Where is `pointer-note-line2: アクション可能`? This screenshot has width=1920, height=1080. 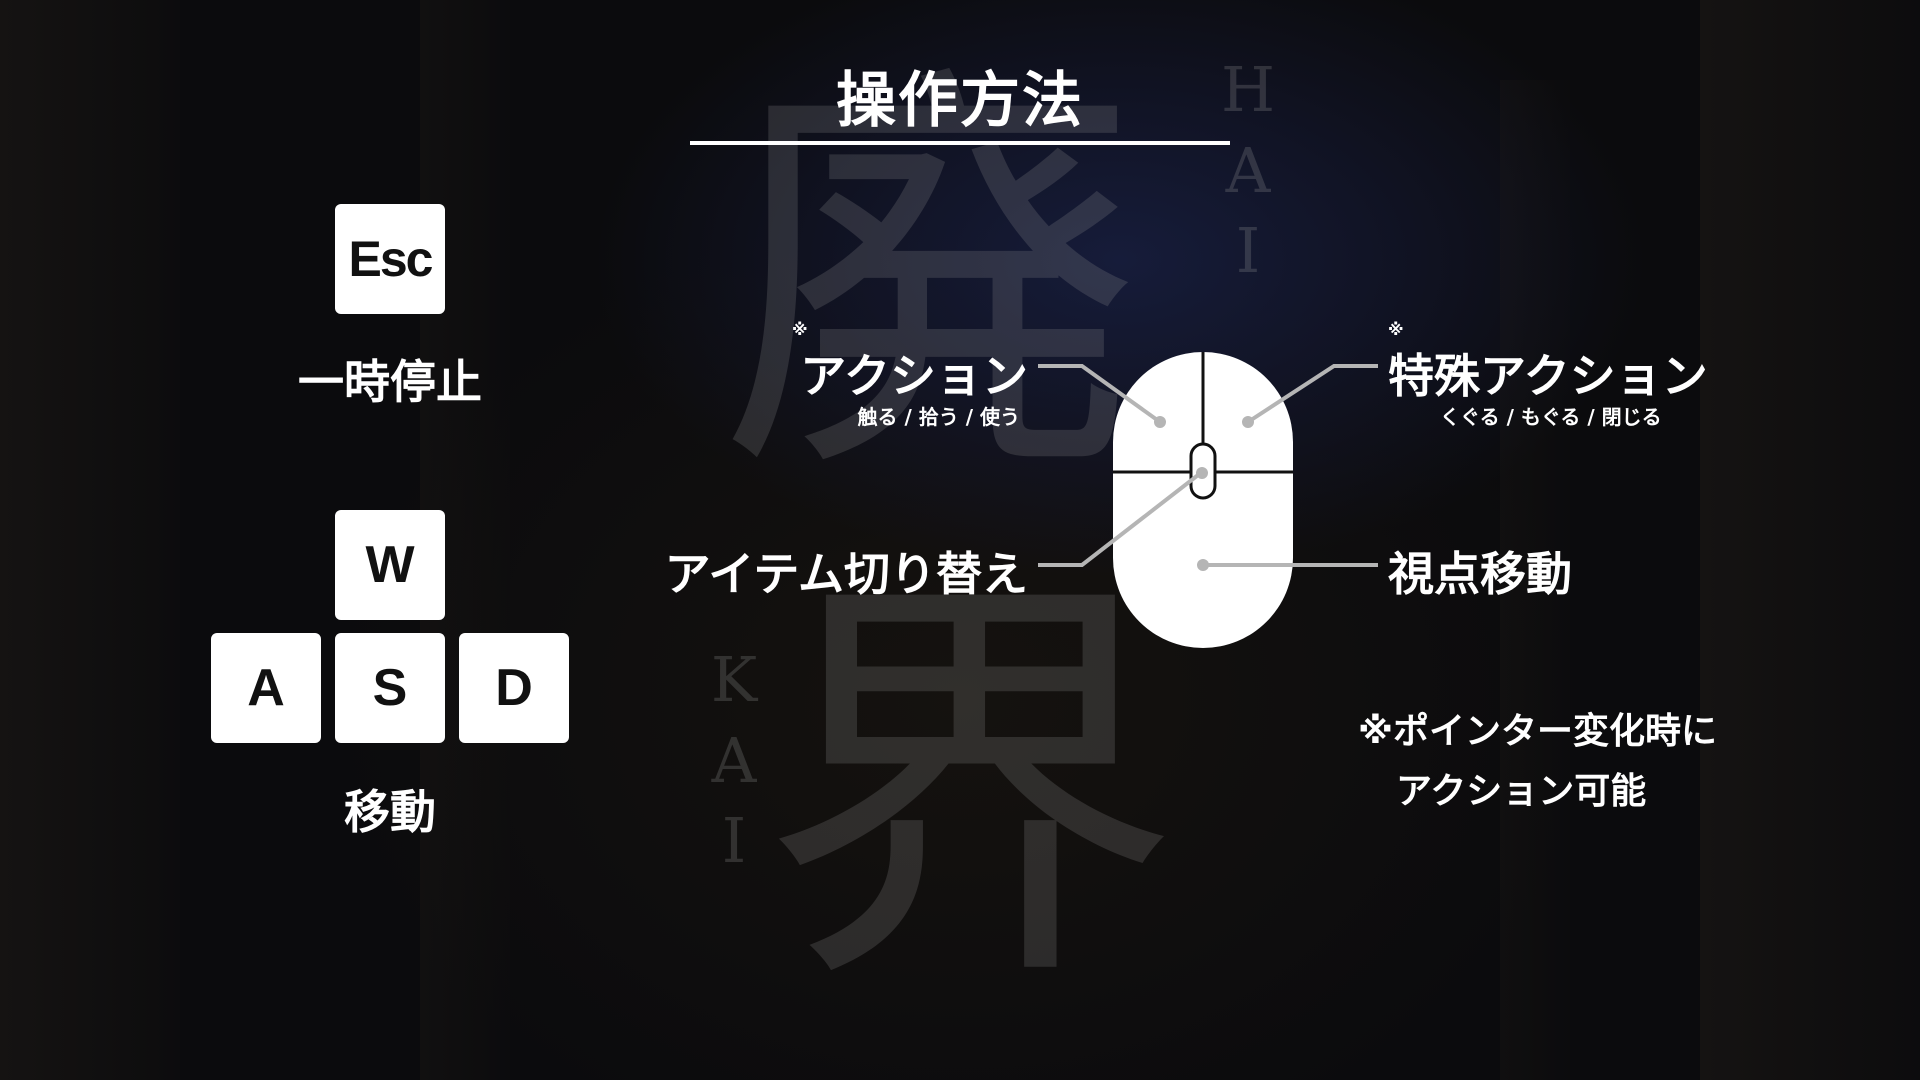
pointer-note-line2: アクション可能 is located at coordinates (1521, 791).